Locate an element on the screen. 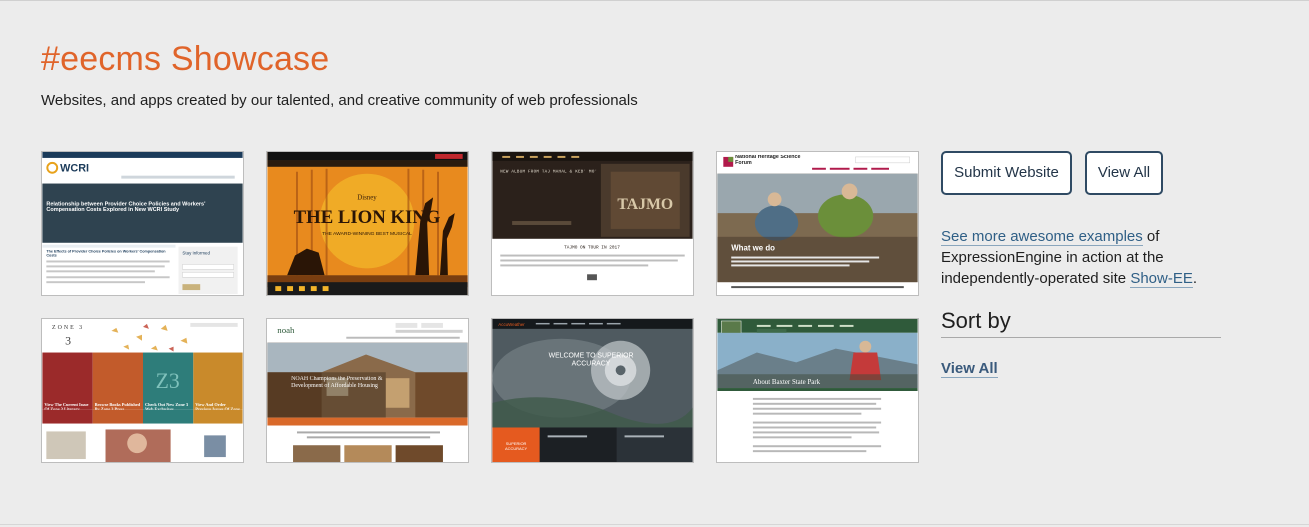  svg-text: 3 is located at coordinates (68, 341).